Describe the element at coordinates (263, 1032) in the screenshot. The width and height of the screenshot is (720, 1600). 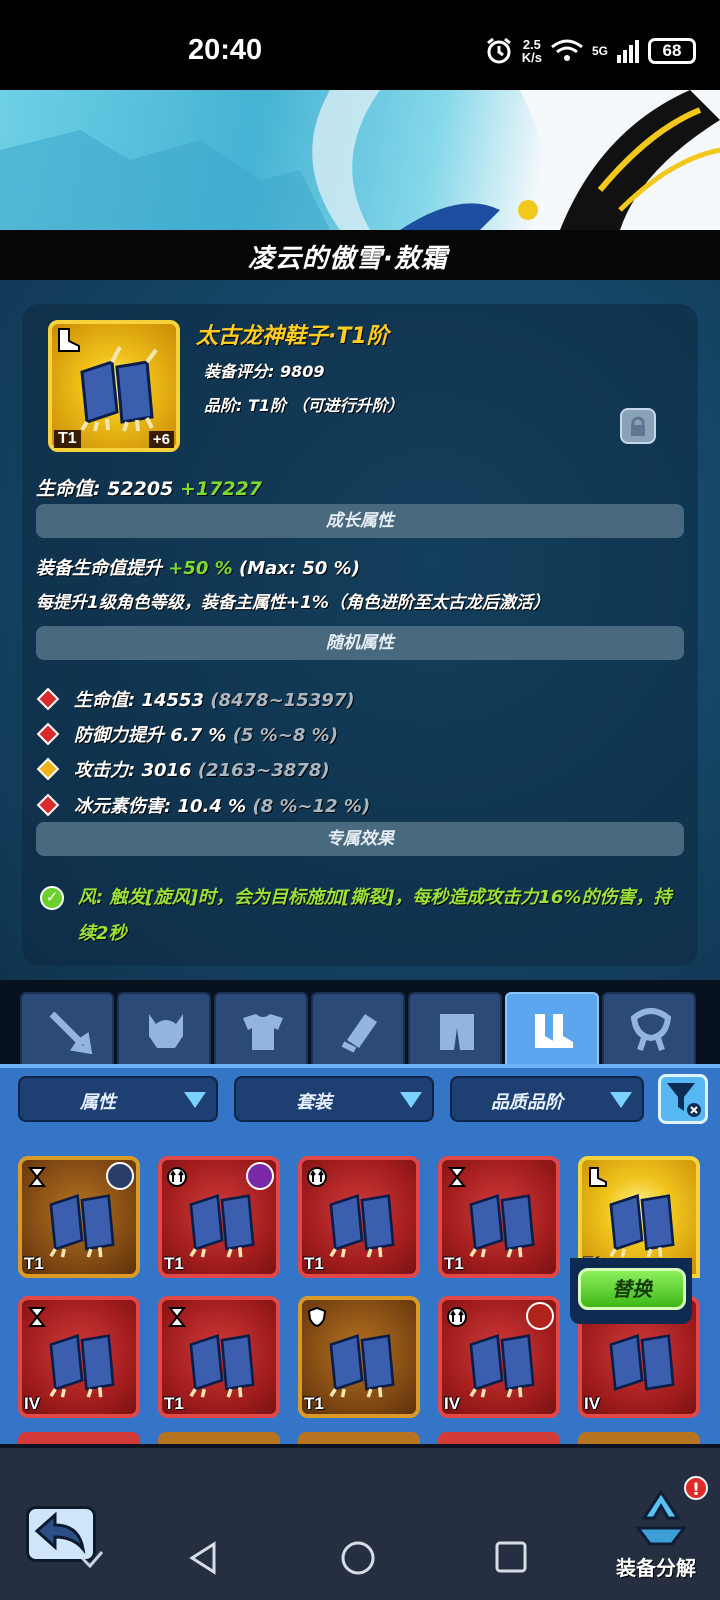
I see `armor-icon` at that location.